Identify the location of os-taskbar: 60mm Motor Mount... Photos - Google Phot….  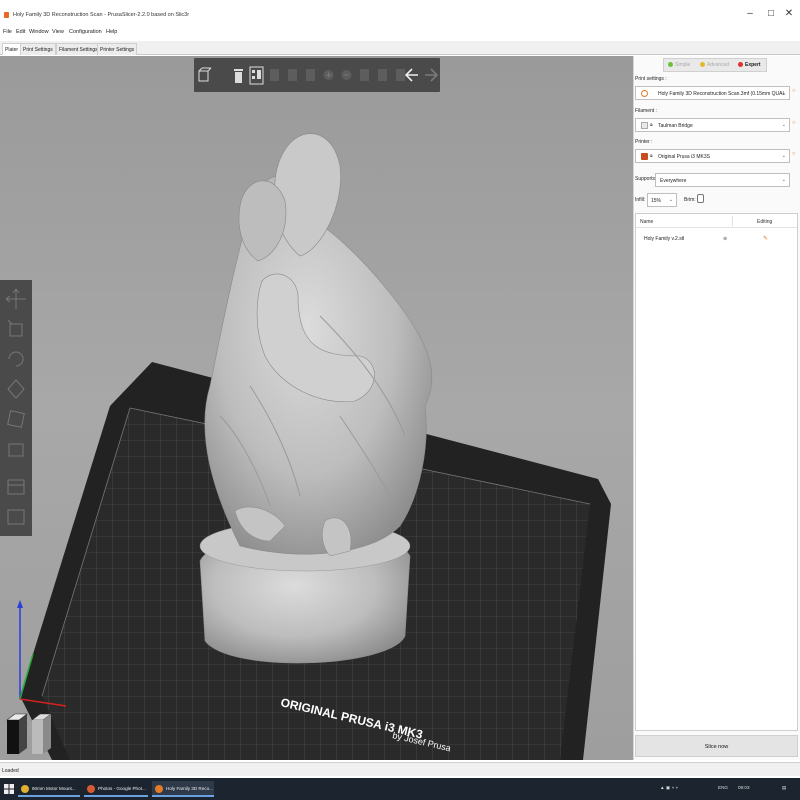
(400, 789).